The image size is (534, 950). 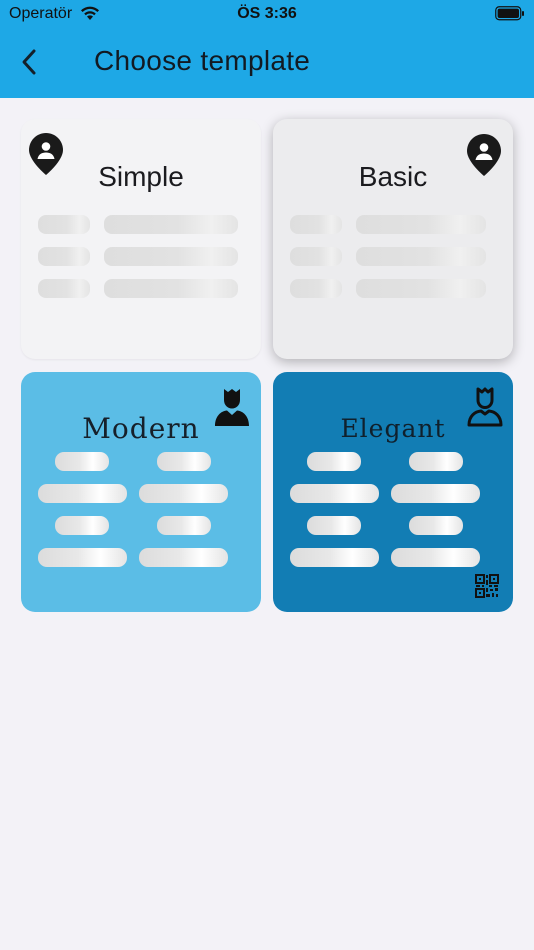 I want to click on back-button, so click(x=30, y=62).